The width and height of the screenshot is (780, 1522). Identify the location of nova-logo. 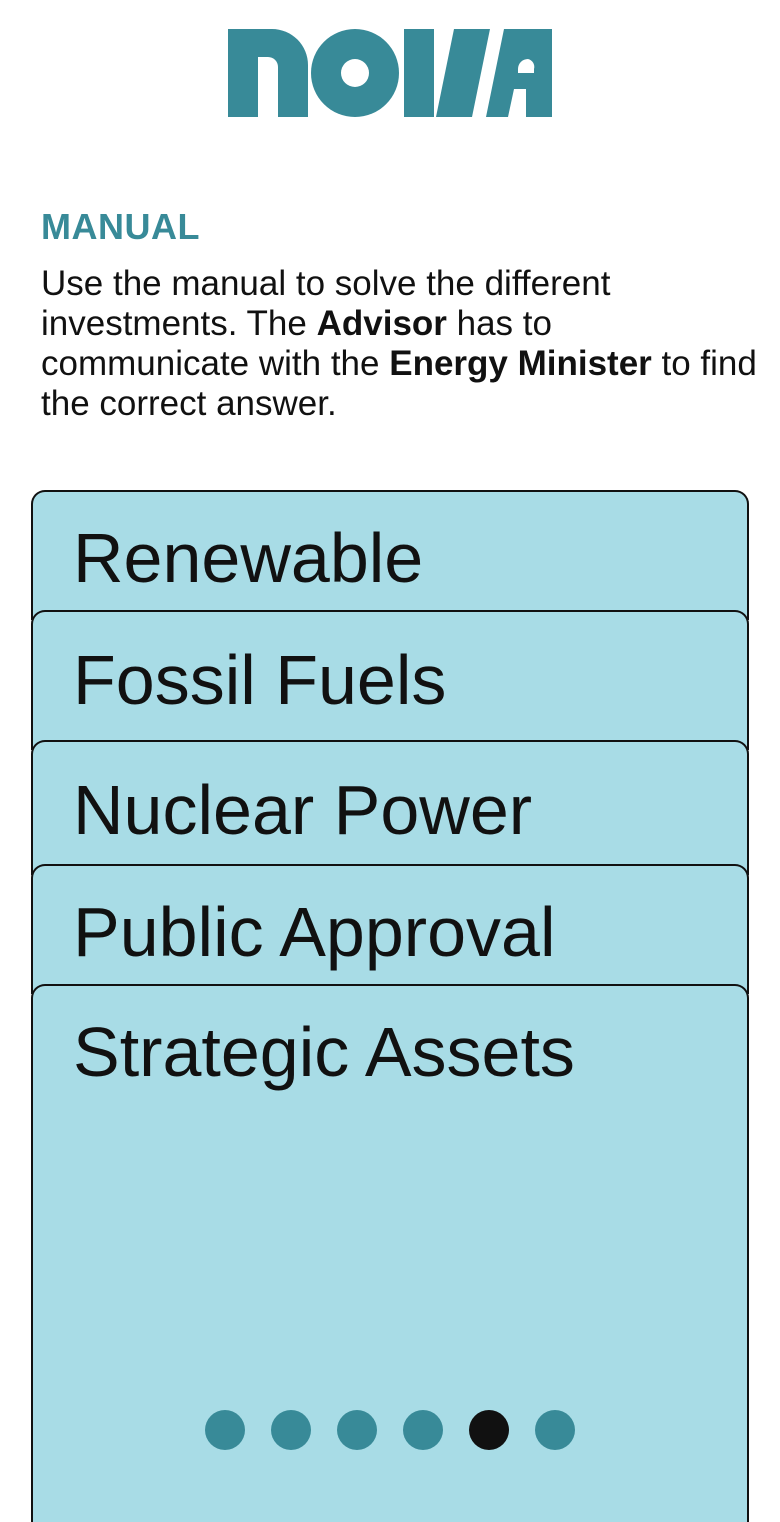
(390, 73).